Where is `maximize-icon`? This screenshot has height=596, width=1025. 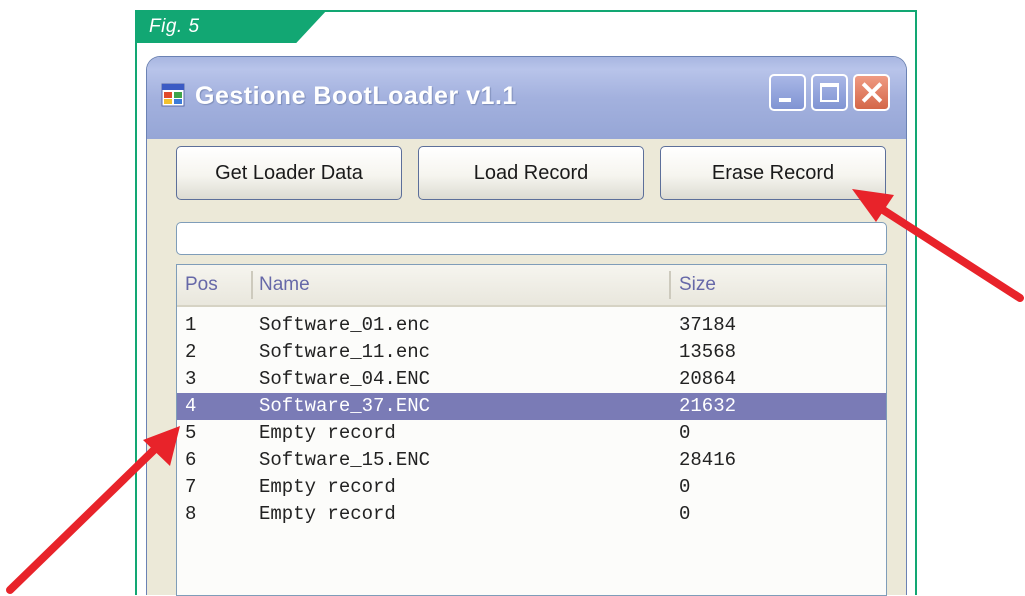
maximize-icon is located at coordinates (829, 92).